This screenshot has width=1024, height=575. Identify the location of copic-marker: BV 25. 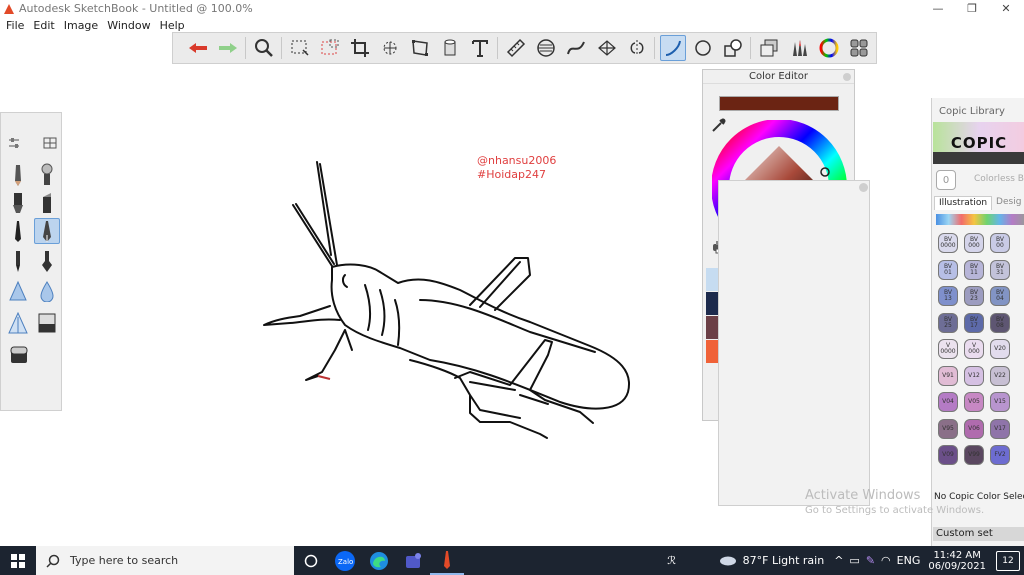
(948, 322).